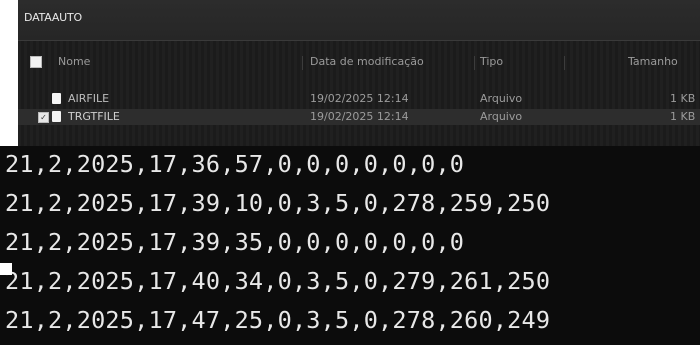  I want to click on column-header-size: Tamanho, so click(653, 61).